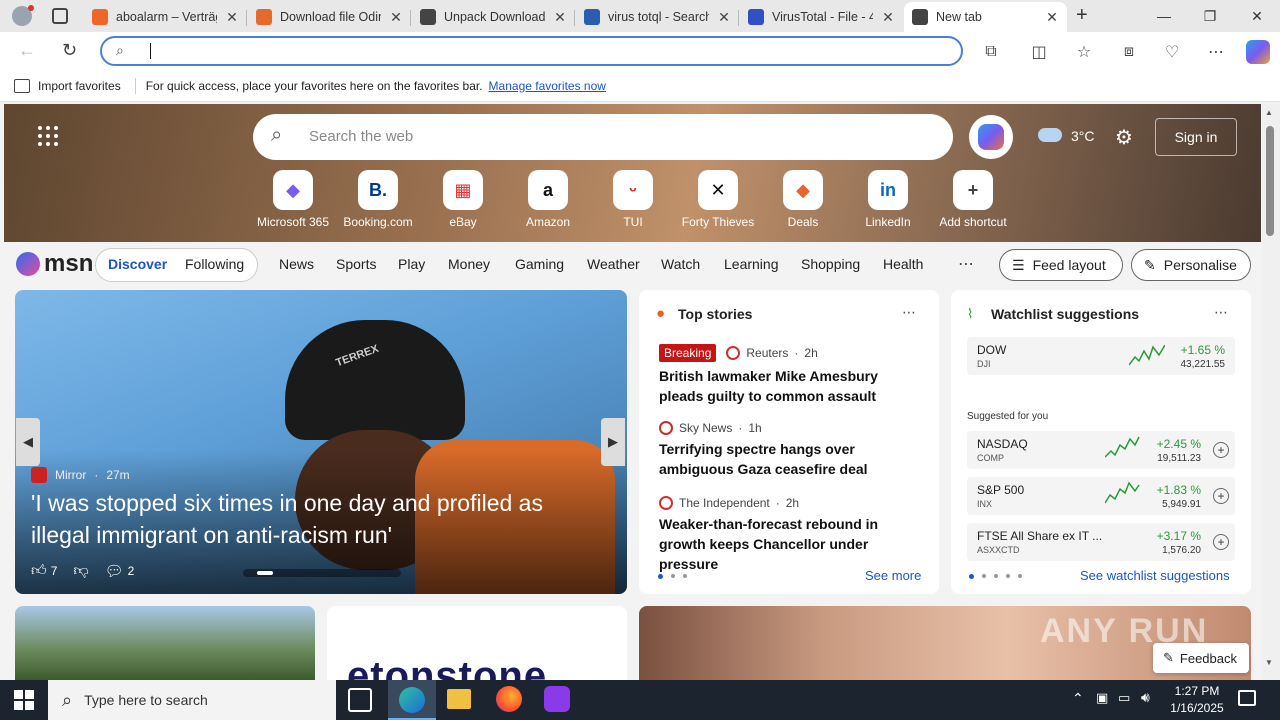  Describe the element at coordinates (1078, 698) in the screenshot. I see `tray-chevron-icon: ⌃` at that location.